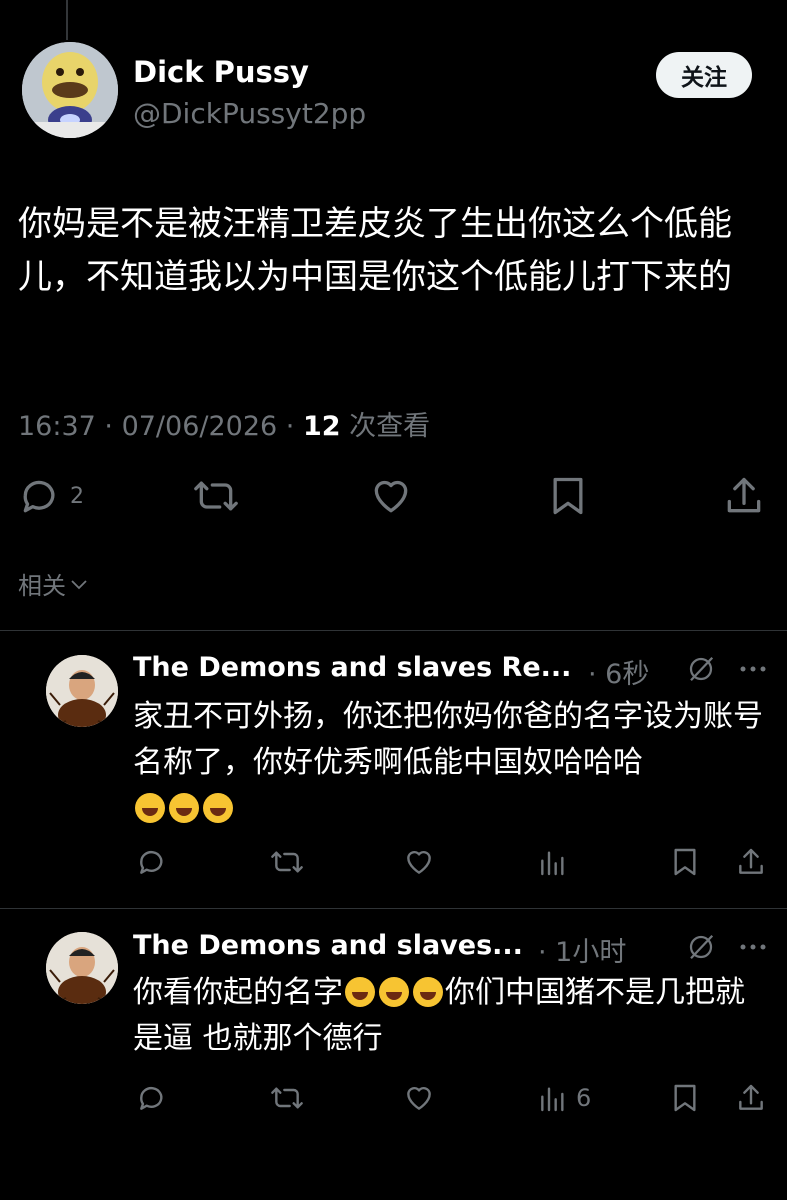 Image resolution: width=787 pixels, height=1200 pixels. What do you see at coordinates (238, 992) in the screenshot?
I see `reply-text-before: 你看你起的名字` at bounding box center [238, 992].